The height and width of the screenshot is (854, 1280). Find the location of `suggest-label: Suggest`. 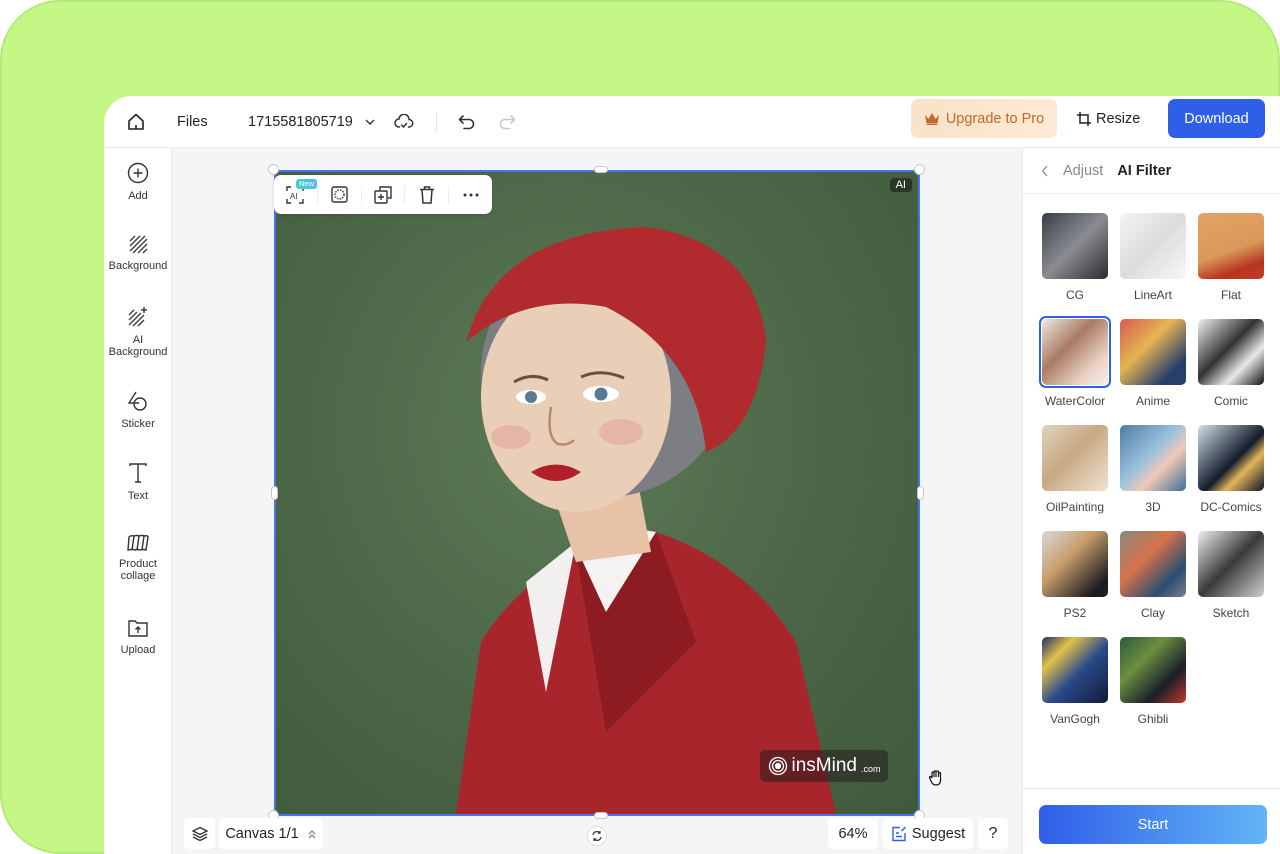

suggest-label: Suggest is located at coordinates (938, 833).